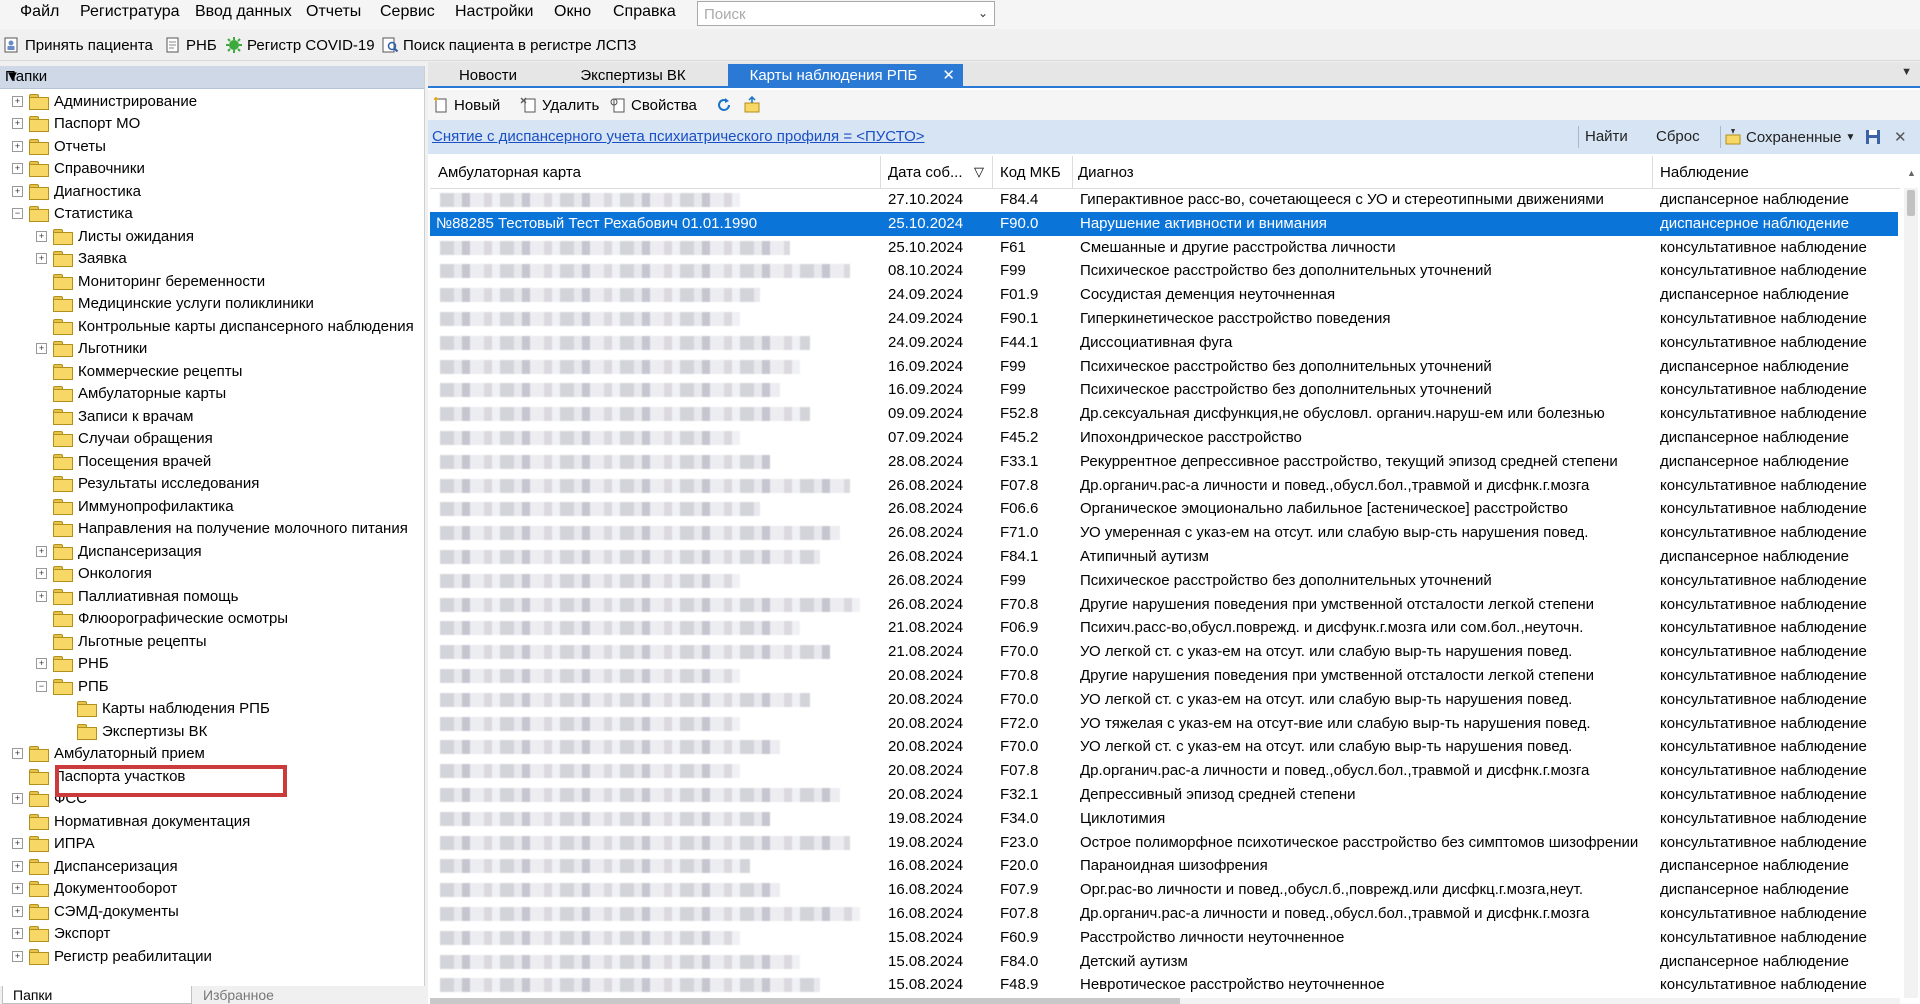 Image resolution: width=1920 pixels, height=1004 pixels. What do you see at coordinates (76, 191) in the screenshot?
I see `tree-item: + Диагностика` at bounding box center [76, 191].